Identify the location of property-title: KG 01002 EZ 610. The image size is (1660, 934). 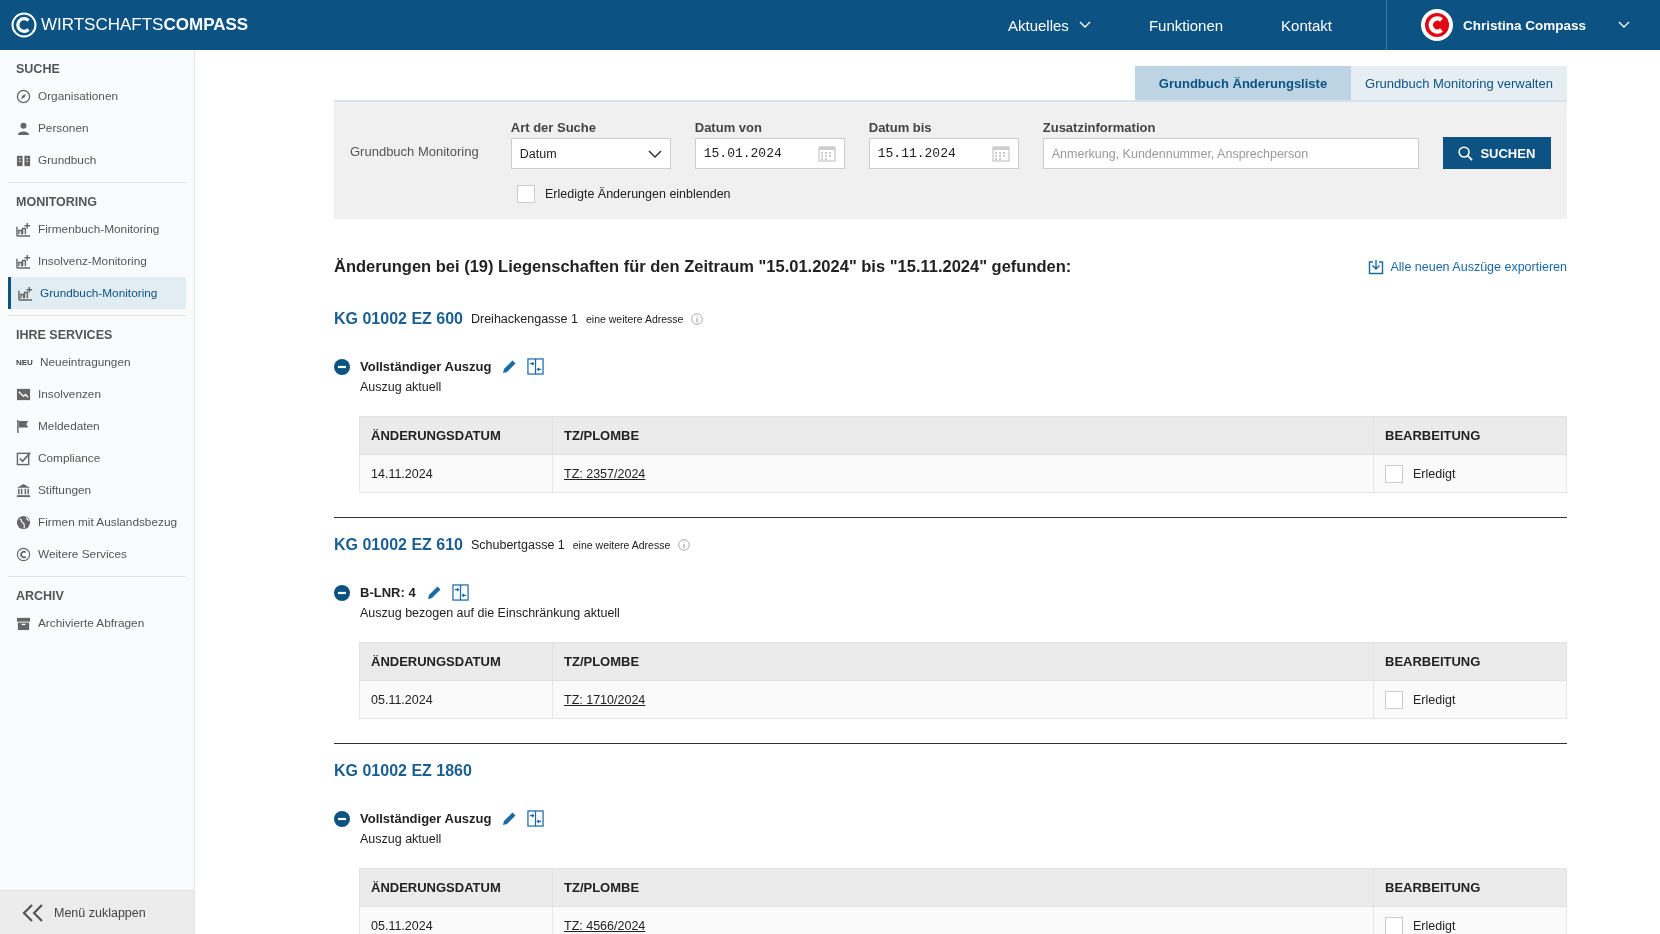
(398, 545).